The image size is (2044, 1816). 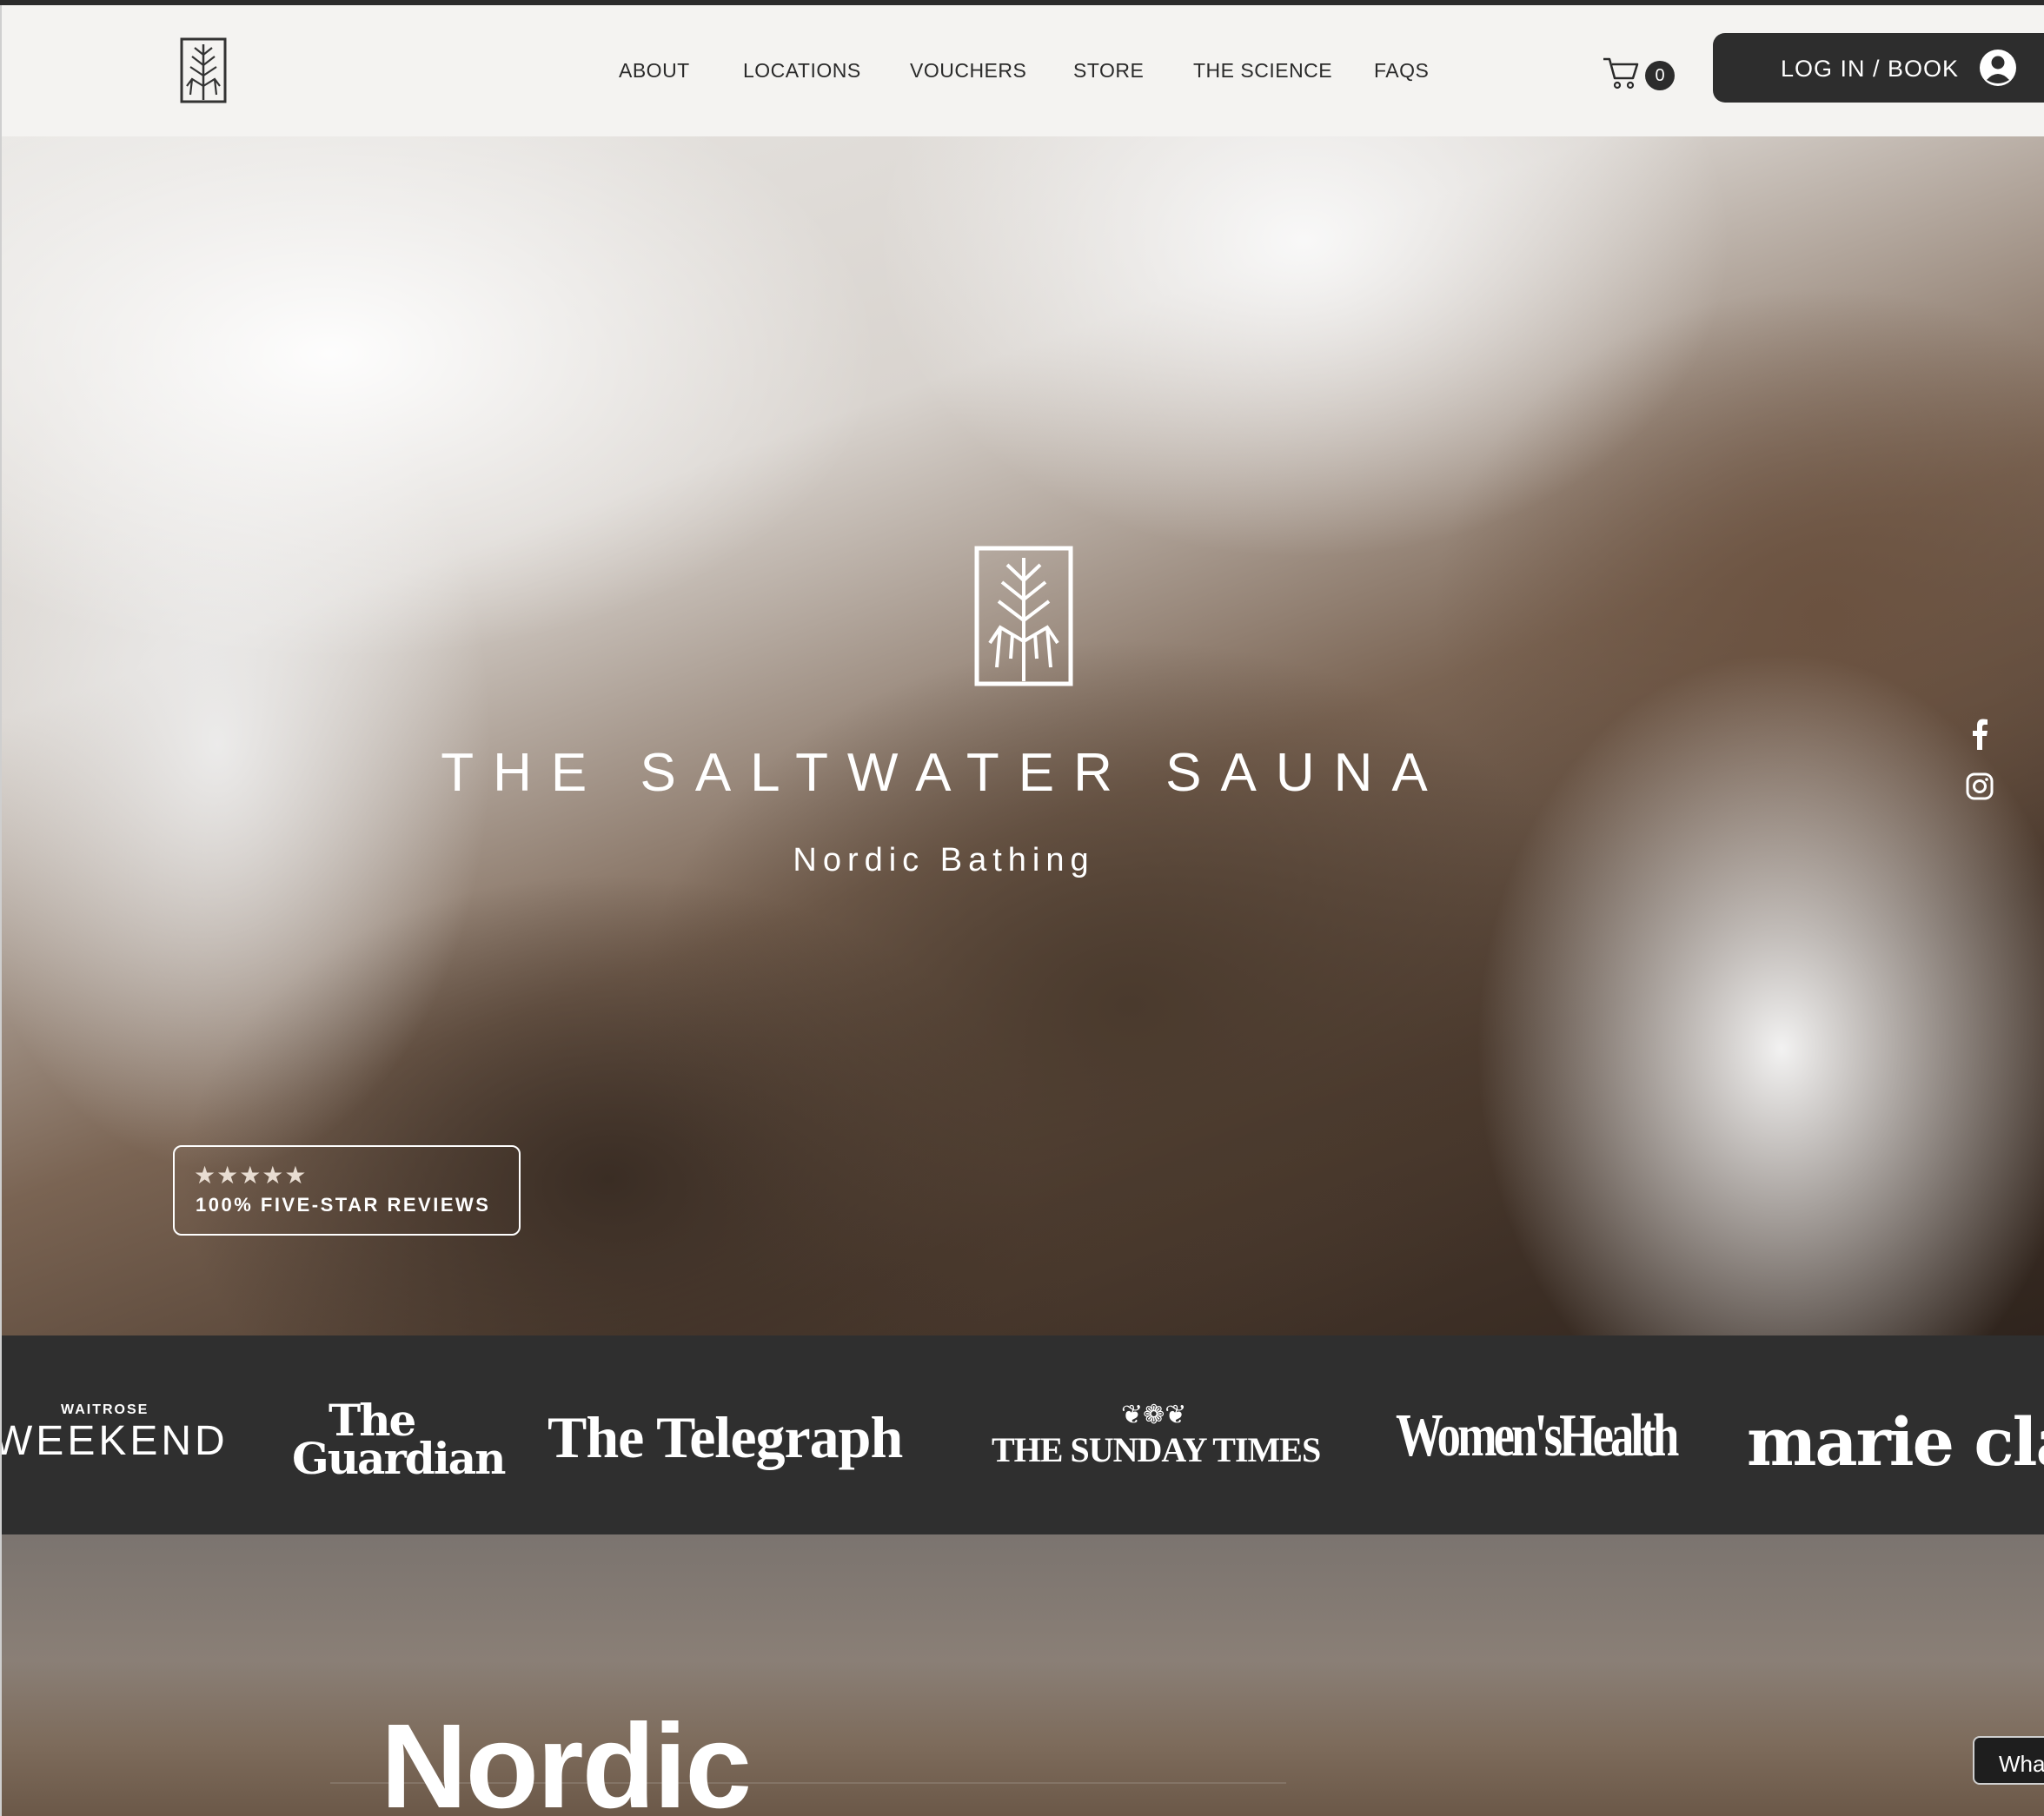 I want to click on nav-vouchers: VOUCHERS, so click(x=968, y=71).